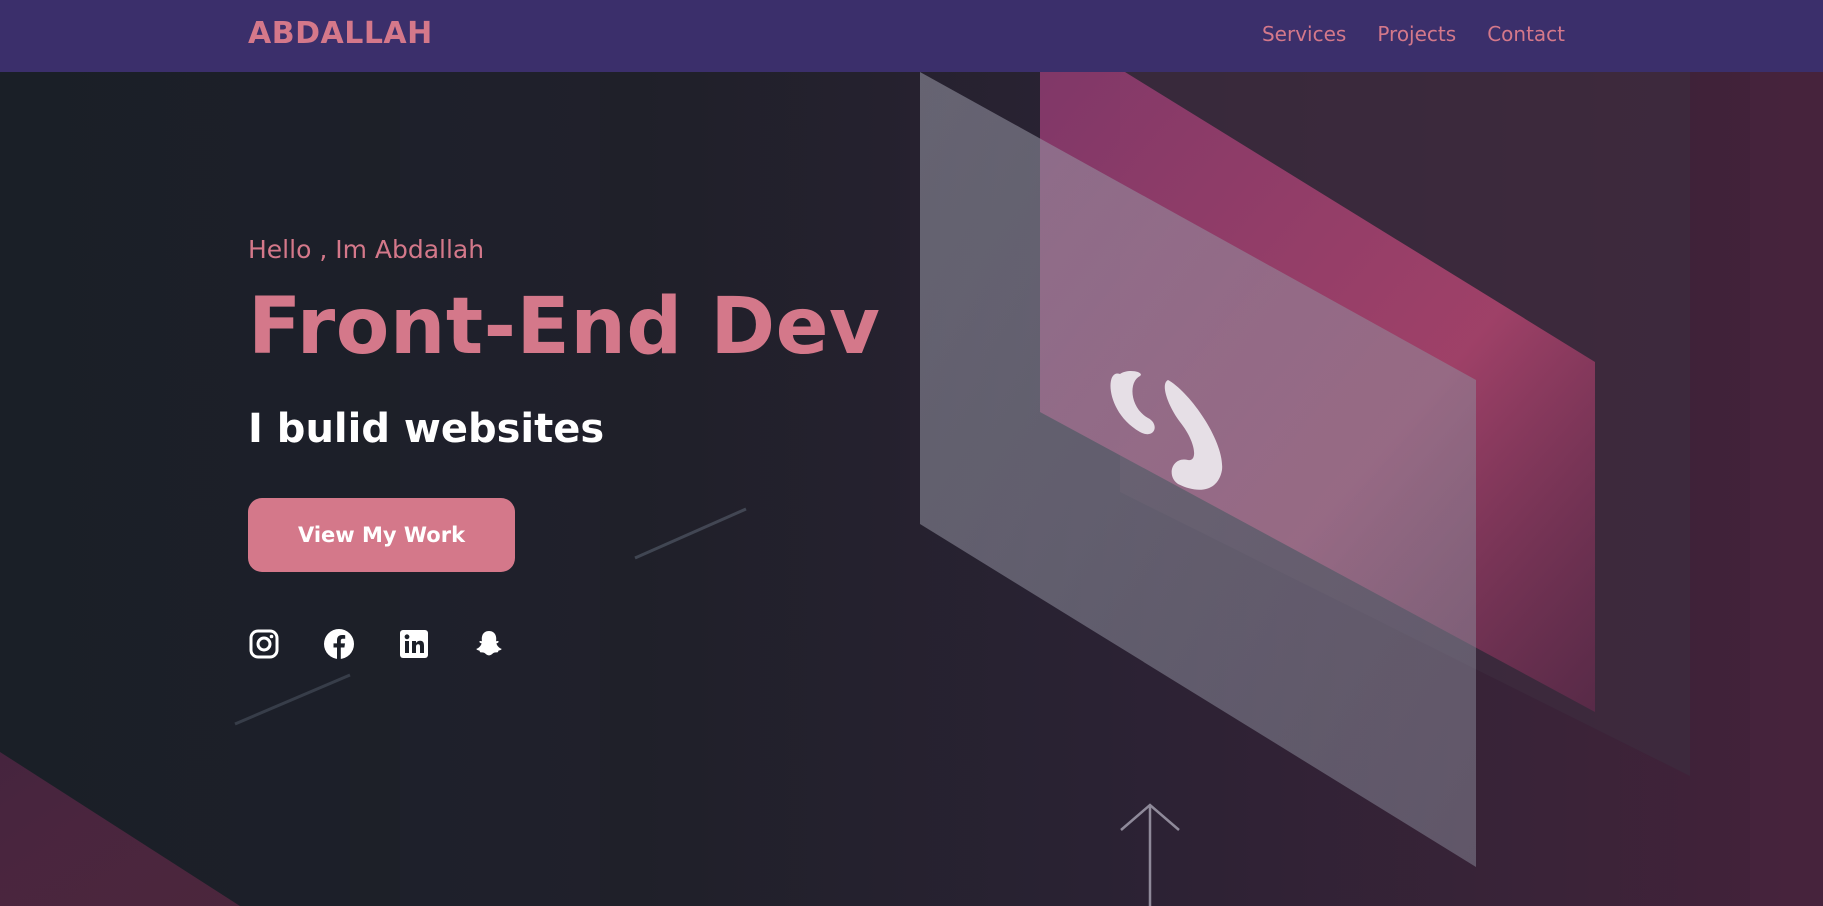  Describe the element at coordinates (426, 429) in the screenshot. I see `hero-subtitle: I bulid websites` at that location.